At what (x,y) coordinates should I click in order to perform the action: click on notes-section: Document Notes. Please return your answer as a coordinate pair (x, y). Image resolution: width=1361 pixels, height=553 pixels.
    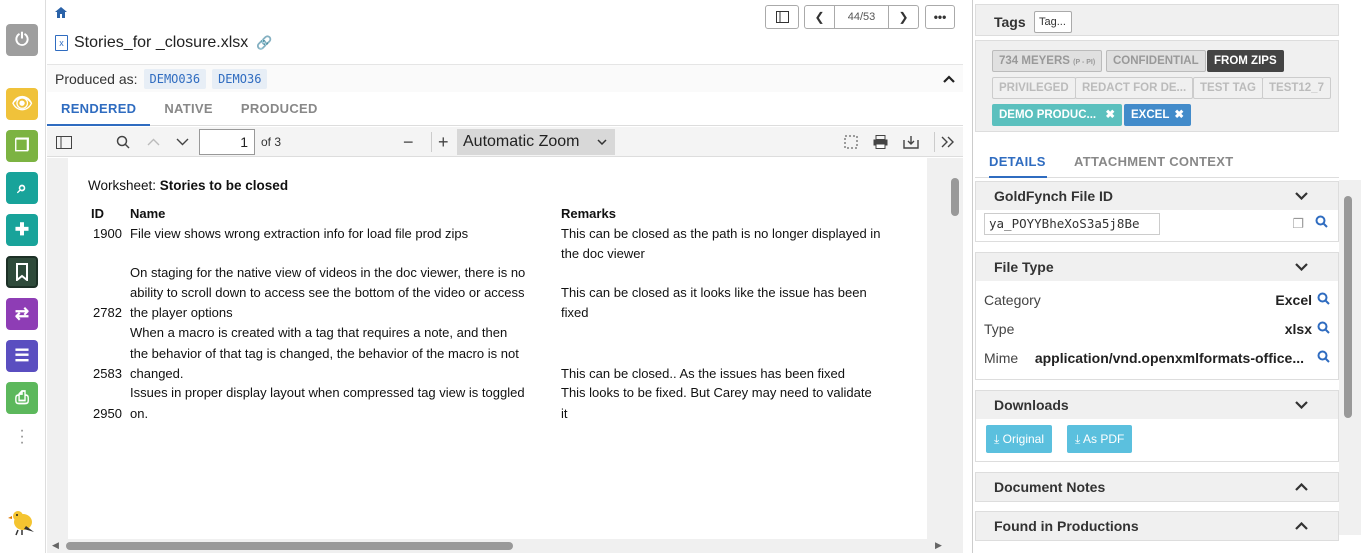
    Looking at the image, I should click on (1157, 487).